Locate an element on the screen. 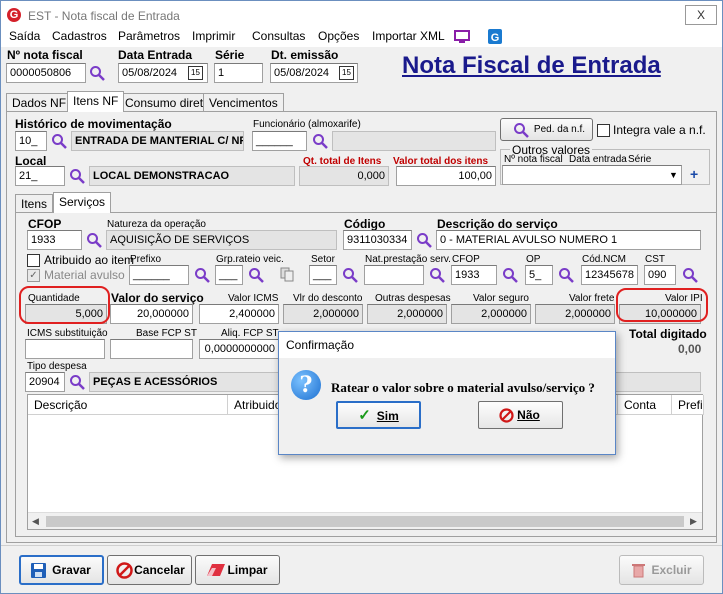 This screenshot has width=723, height=594. seguro-label: Valor seguro is located at coordinates (501, 298).